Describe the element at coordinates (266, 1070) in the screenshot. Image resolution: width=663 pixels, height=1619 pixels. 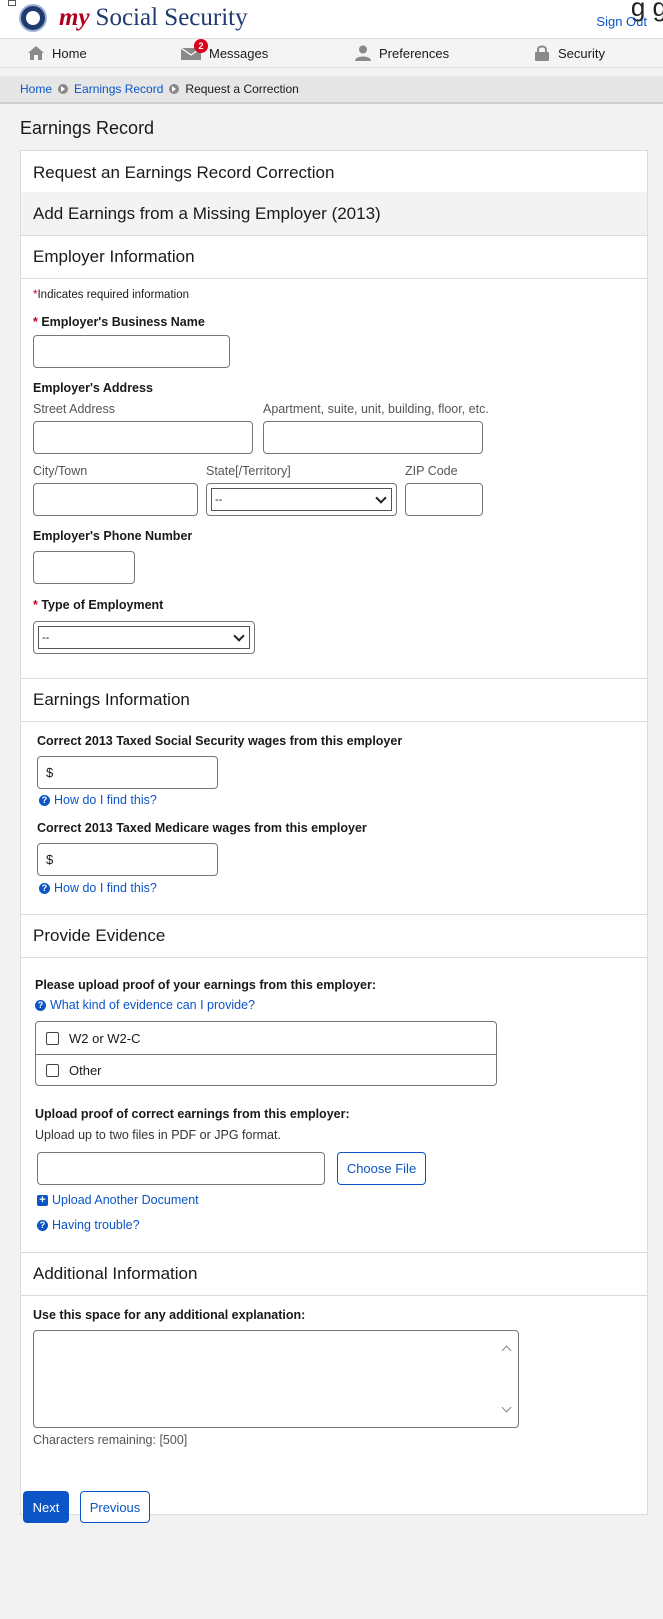
I see `evidence-option-other: Other` at that location.